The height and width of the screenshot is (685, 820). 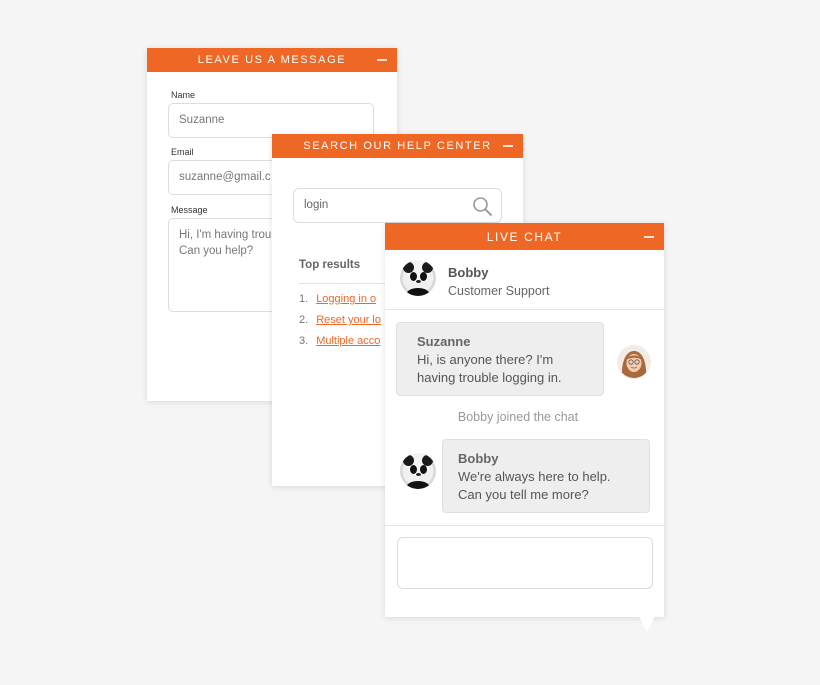 I want to click on help-search-input: login, so click(x=397, y=205).